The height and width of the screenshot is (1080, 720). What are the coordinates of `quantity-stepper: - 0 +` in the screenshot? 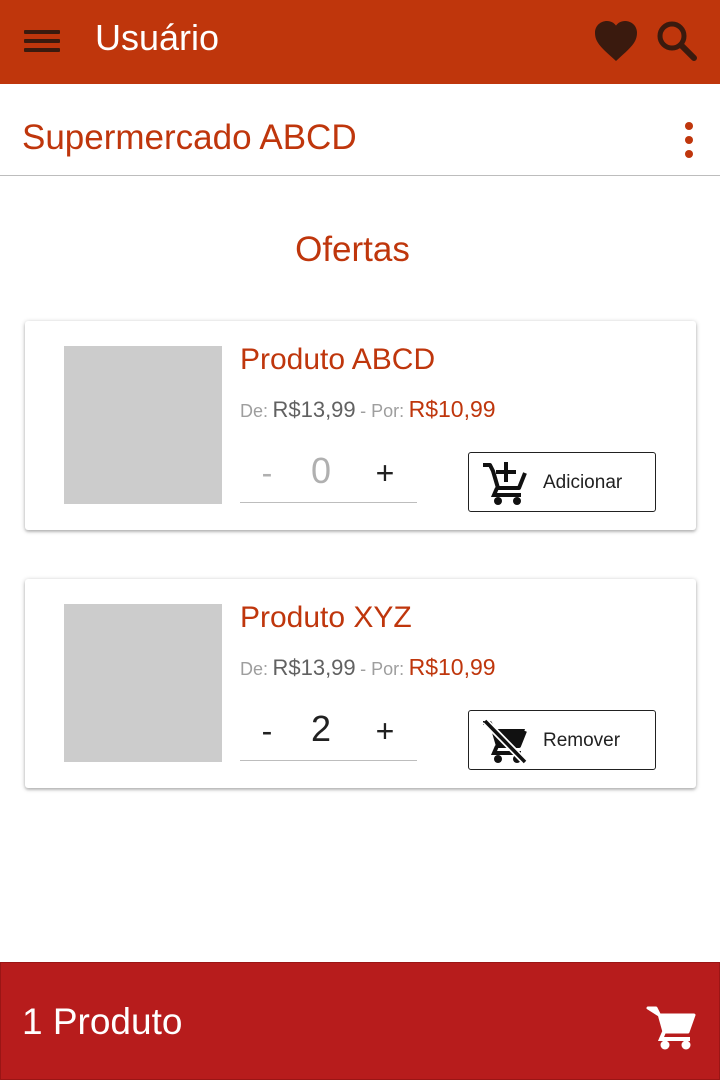 It's located at (328, 474).